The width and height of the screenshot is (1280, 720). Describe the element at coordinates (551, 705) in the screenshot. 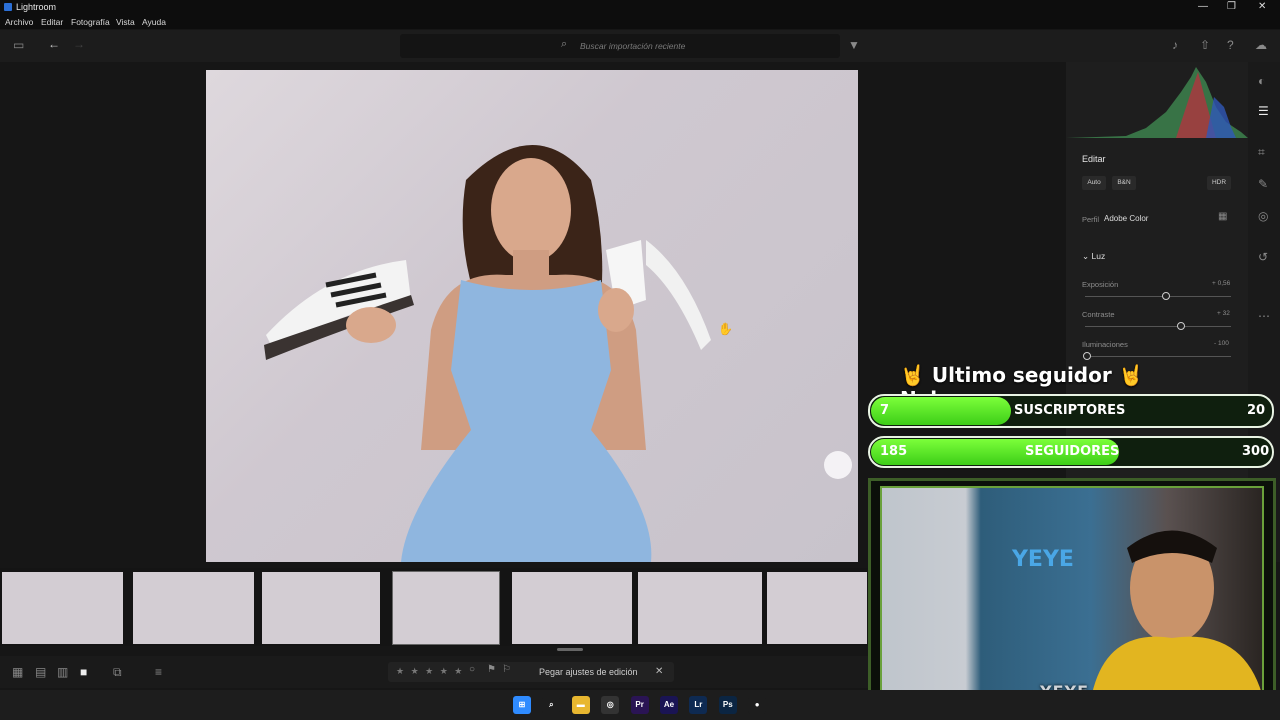

I see `taskbar-search-icon: ⌕` at that location.